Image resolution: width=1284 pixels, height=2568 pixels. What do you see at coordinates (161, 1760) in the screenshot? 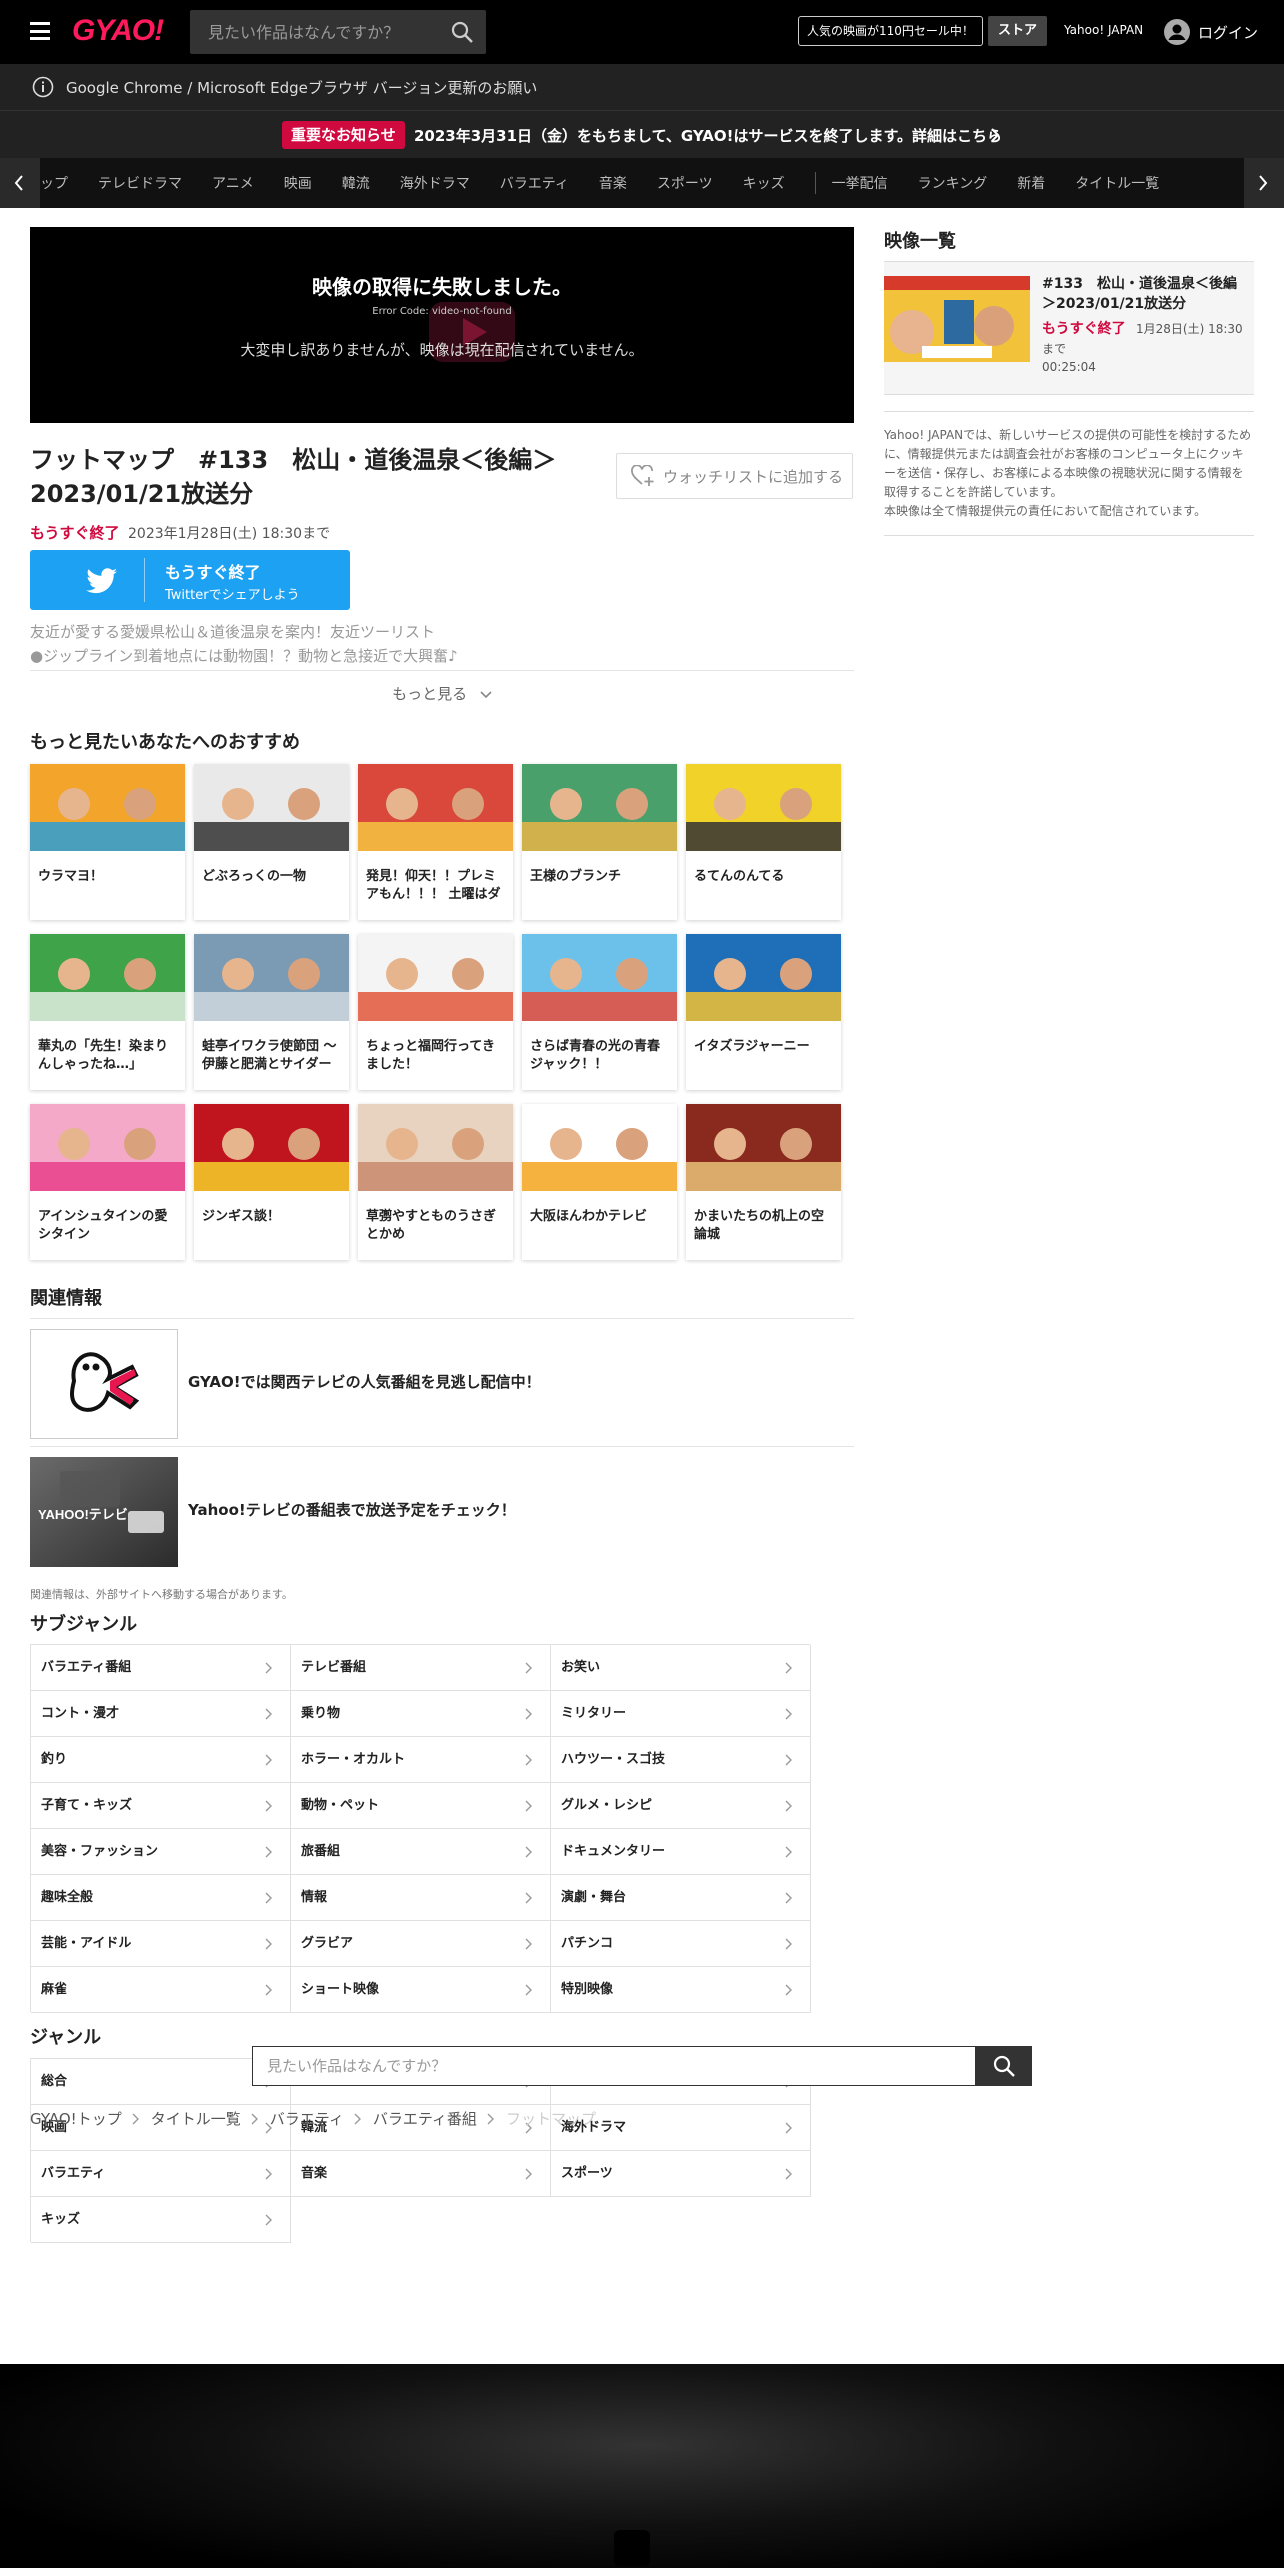
I see `genre-link: 釣り` at bounding box center [161, 1760].